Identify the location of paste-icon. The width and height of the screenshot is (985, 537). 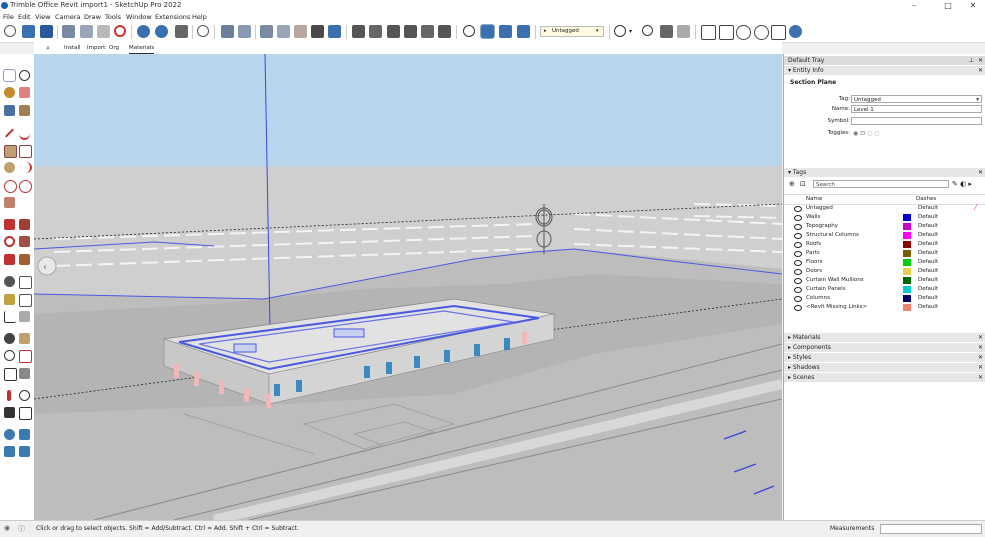
(103, 31).